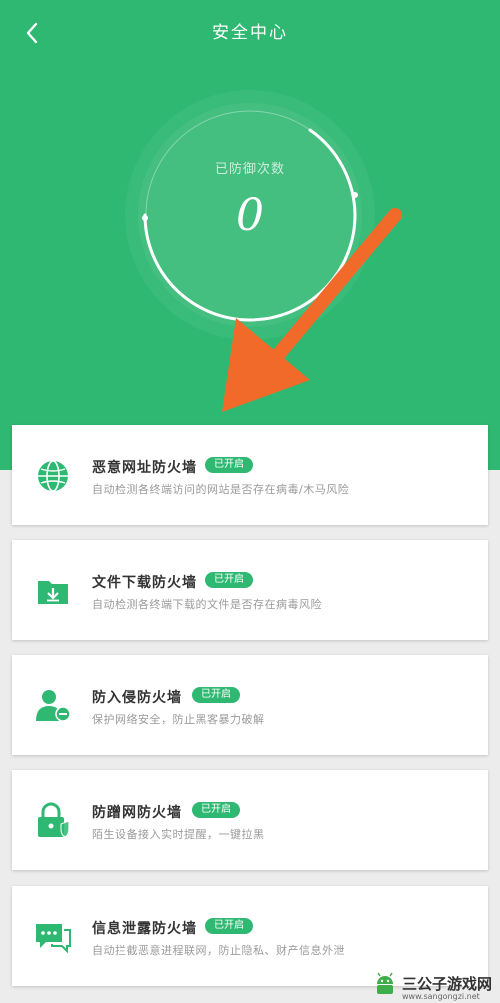 The image size is (500, 1003). I want to click on firewall-description: 自动检测各终端下载的文件是否存在病毒风险, so click(207, 604).